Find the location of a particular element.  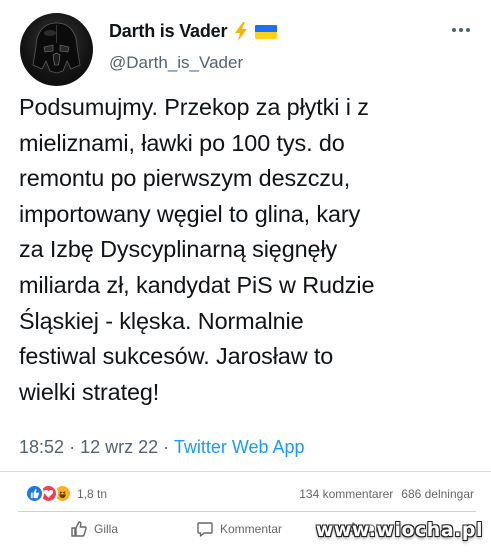

tweet-text-line: mieliznami, ławki po 100 tys. do is located at coordinates (182, 142).